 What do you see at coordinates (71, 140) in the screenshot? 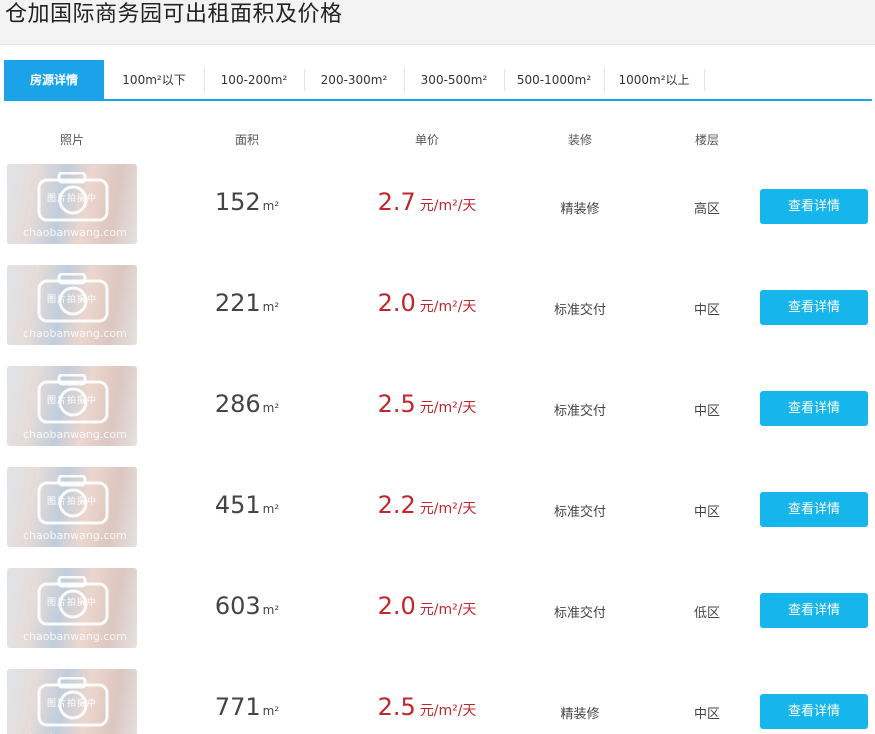
I see `column-header-photo: 照片` at bounding box center [71, 140].